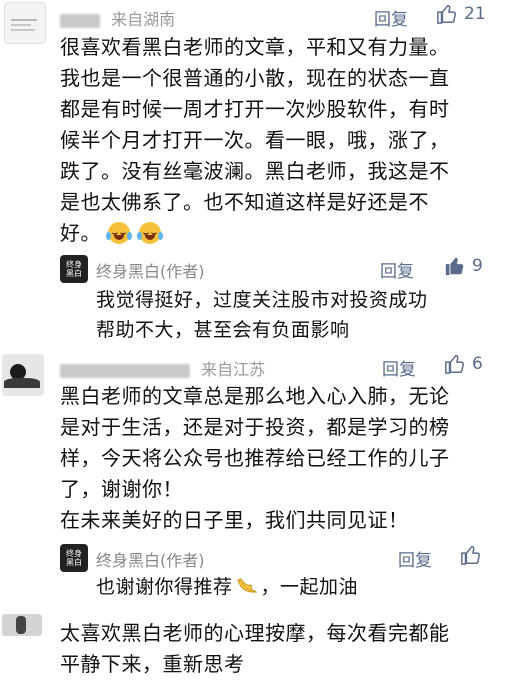  What do you see at coordinates (255, 47) in the screenshot?
I see `comment-line: 很喜欢看黑白老师的文章，平和又有力量。` at bounding box center [255, 47].